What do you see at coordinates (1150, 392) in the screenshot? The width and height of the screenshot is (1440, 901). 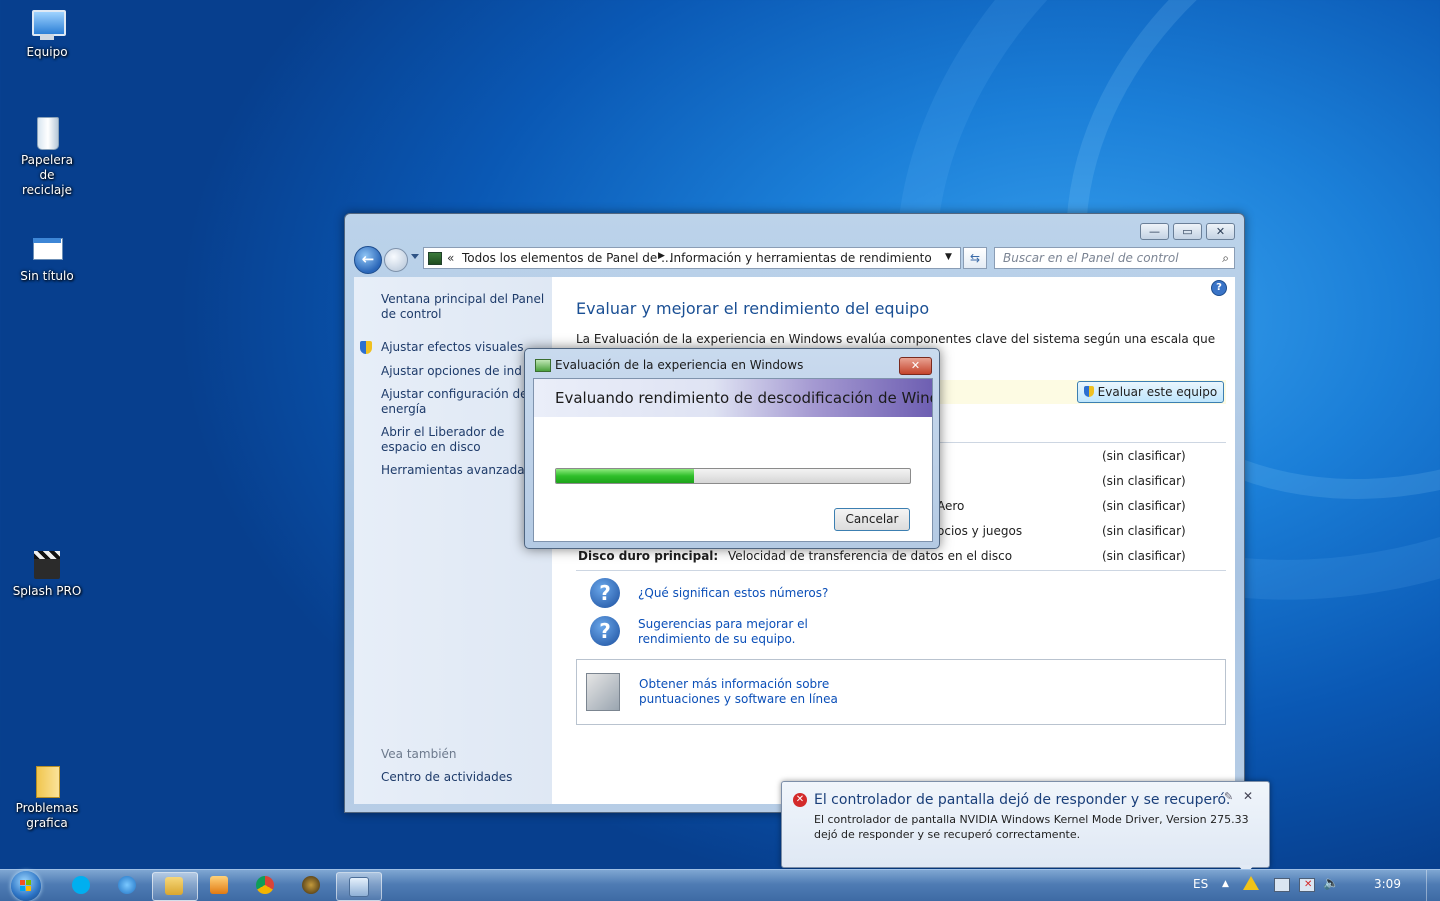 I see `rate-computer-button: Evaluar este equipo` at bounding box center [1150, 392].